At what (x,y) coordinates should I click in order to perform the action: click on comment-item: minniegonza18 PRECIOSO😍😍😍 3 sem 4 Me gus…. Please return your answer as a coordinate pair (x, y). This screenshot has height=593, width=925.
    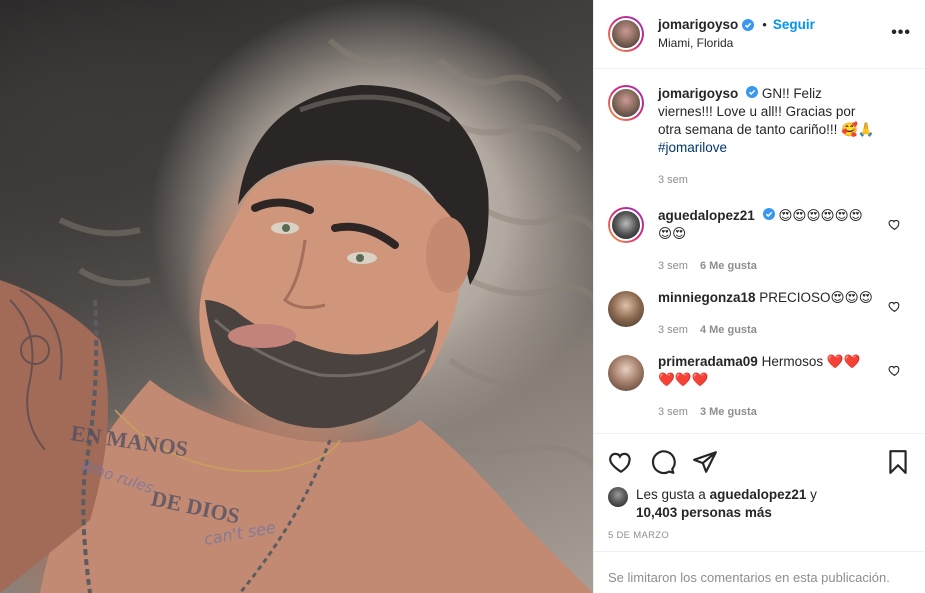
    Looking at the image, I should click on (759, 314).